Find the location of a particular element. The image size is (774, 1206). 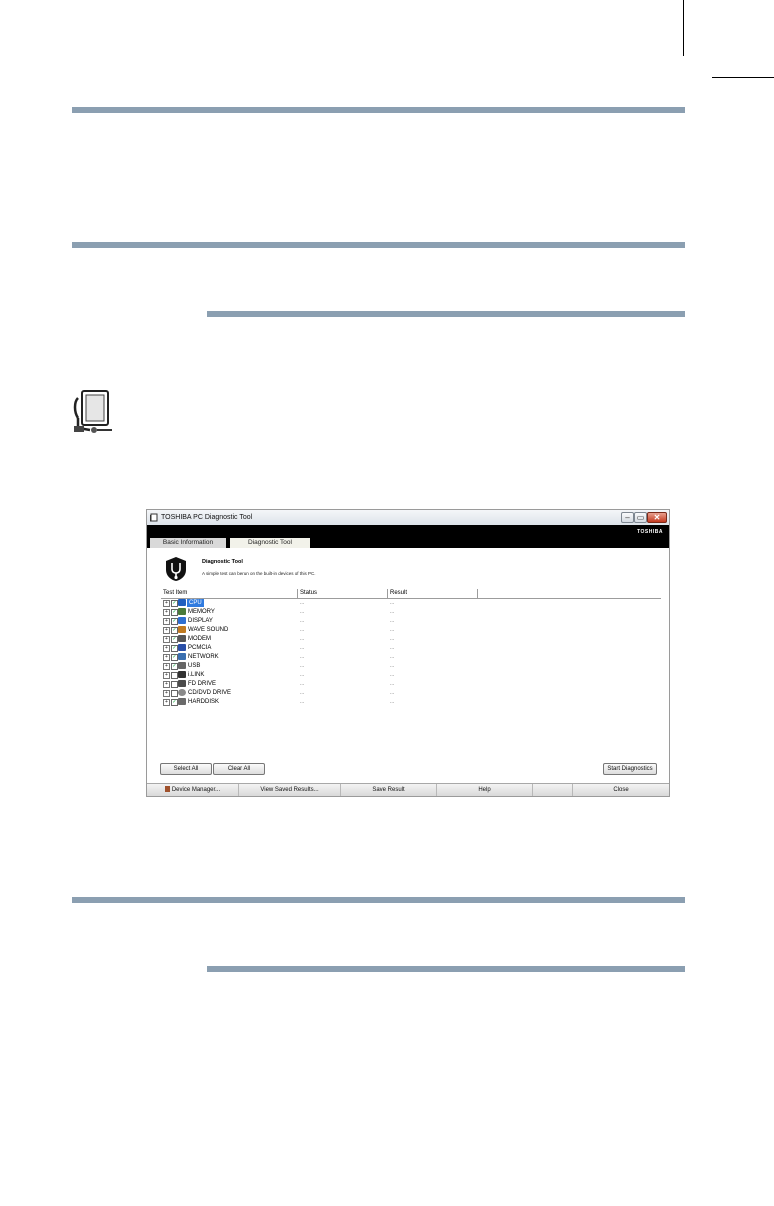

window-title: TOSHIBA PC Diagnostic Tool is located at coordinates (207, 517).